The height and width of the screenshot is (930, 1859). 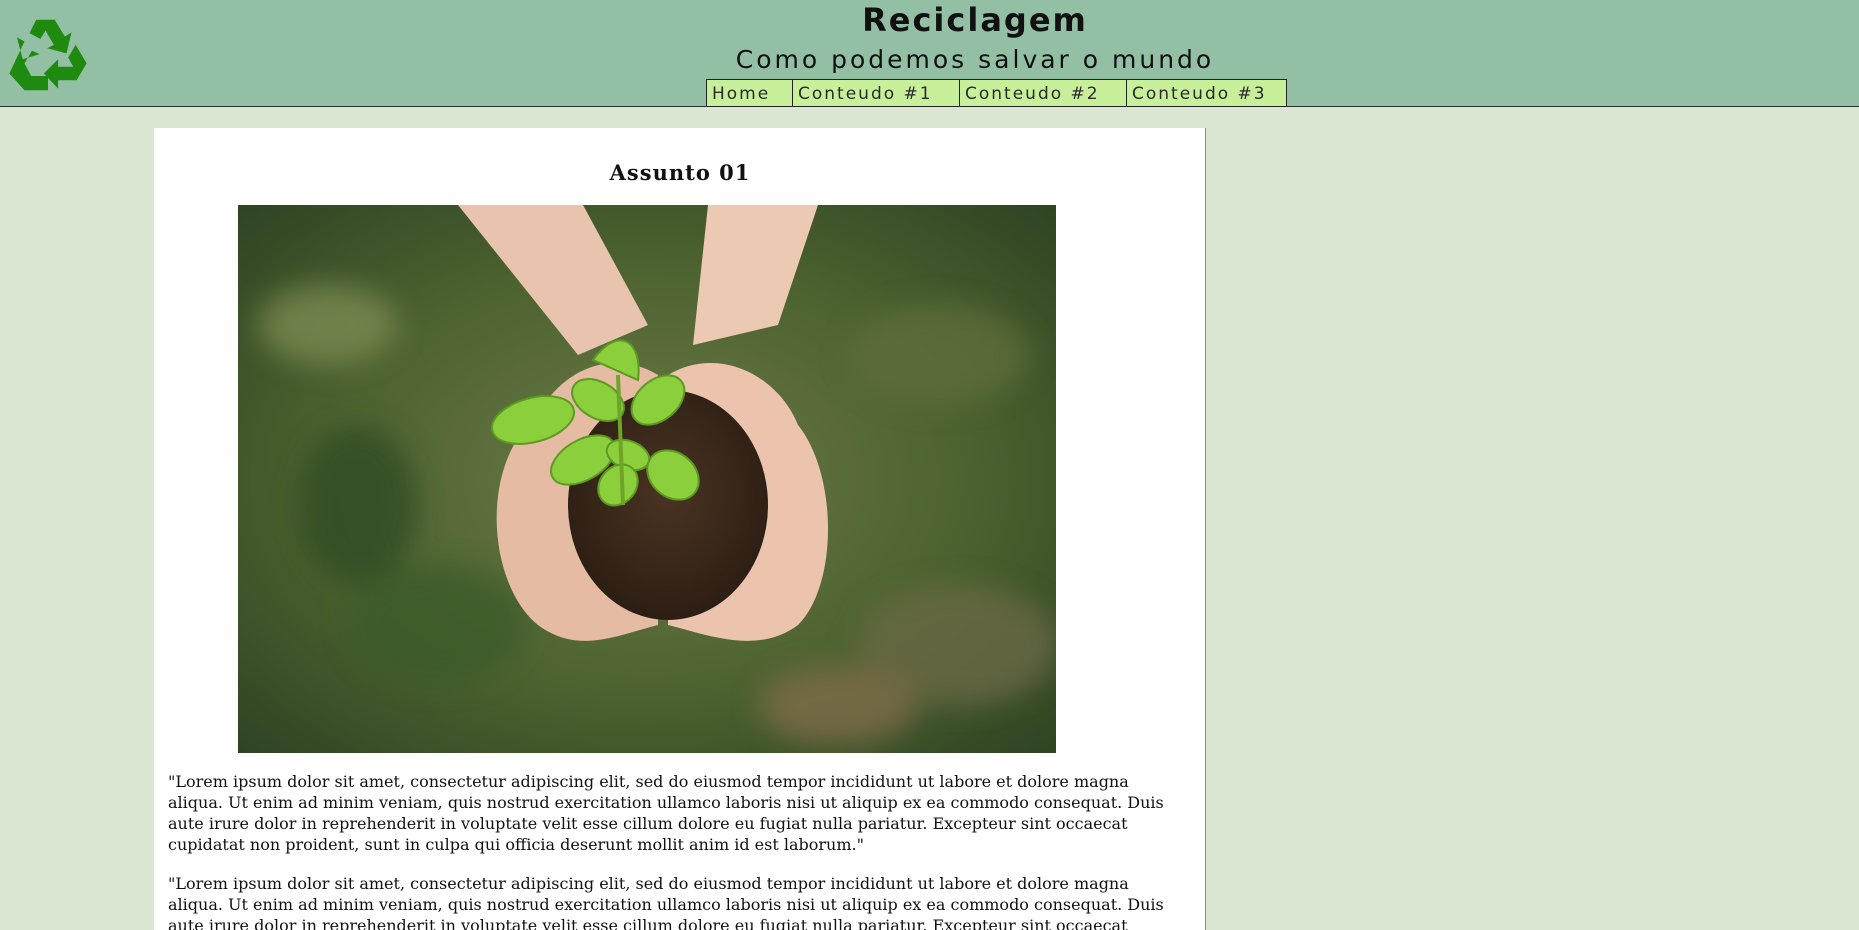 I want to click on nav-conteudo-2-link: Conteudo #2, so click(x=1043, y=93).